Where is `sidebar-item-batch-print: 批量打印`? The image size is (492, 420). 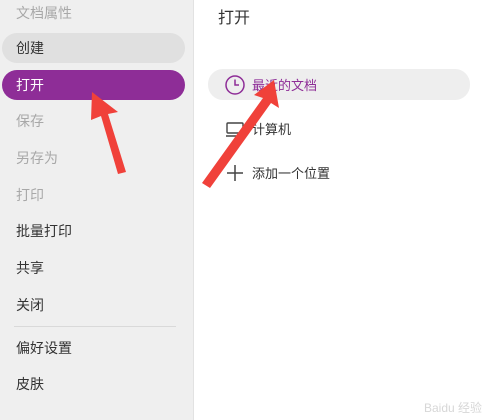
sidebar-item-batch-print: 批量打印 is located at coordinates (93, 231).